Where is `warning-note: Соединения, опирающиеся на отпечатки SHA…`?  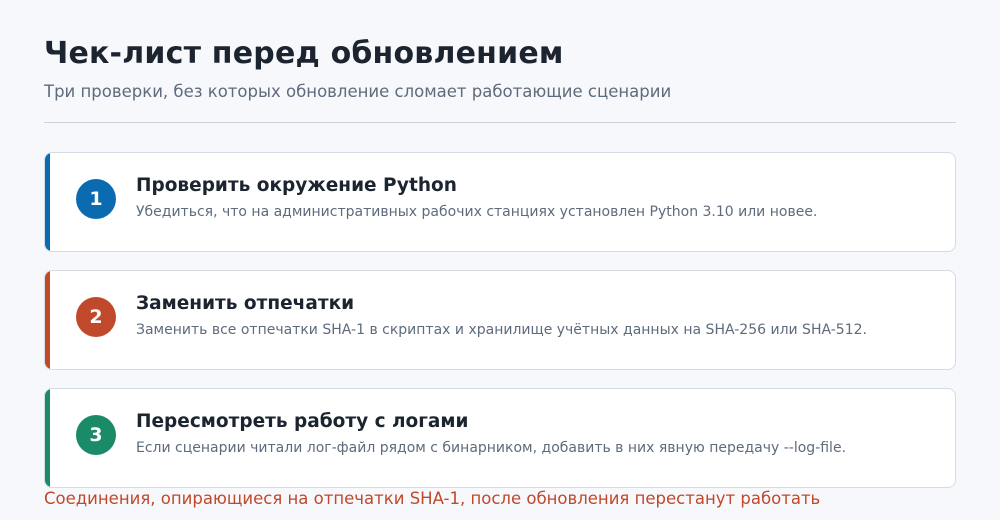
warning-note: Соединения, опирающиеся на отпечатки SHA… is located at coordinates (432, 498).